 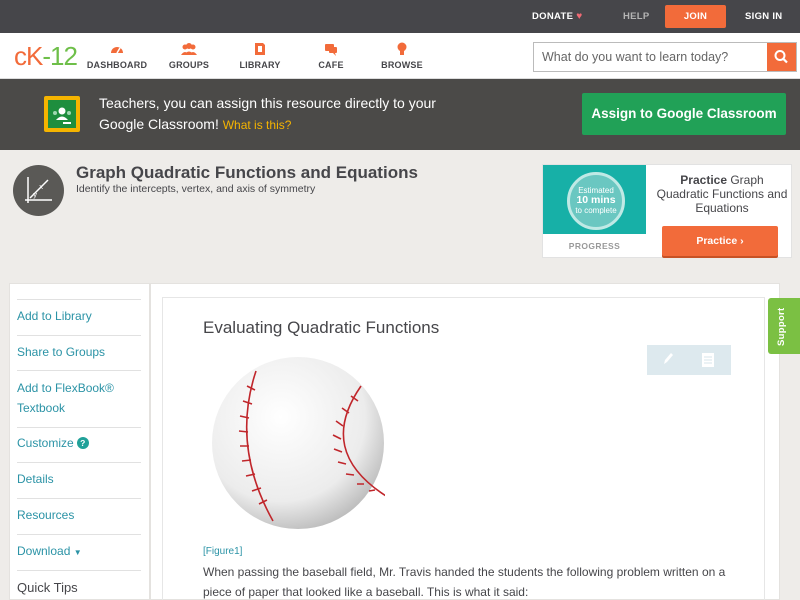 I want to click on nav-browse: BROWSE, so click(x=402, y=55).